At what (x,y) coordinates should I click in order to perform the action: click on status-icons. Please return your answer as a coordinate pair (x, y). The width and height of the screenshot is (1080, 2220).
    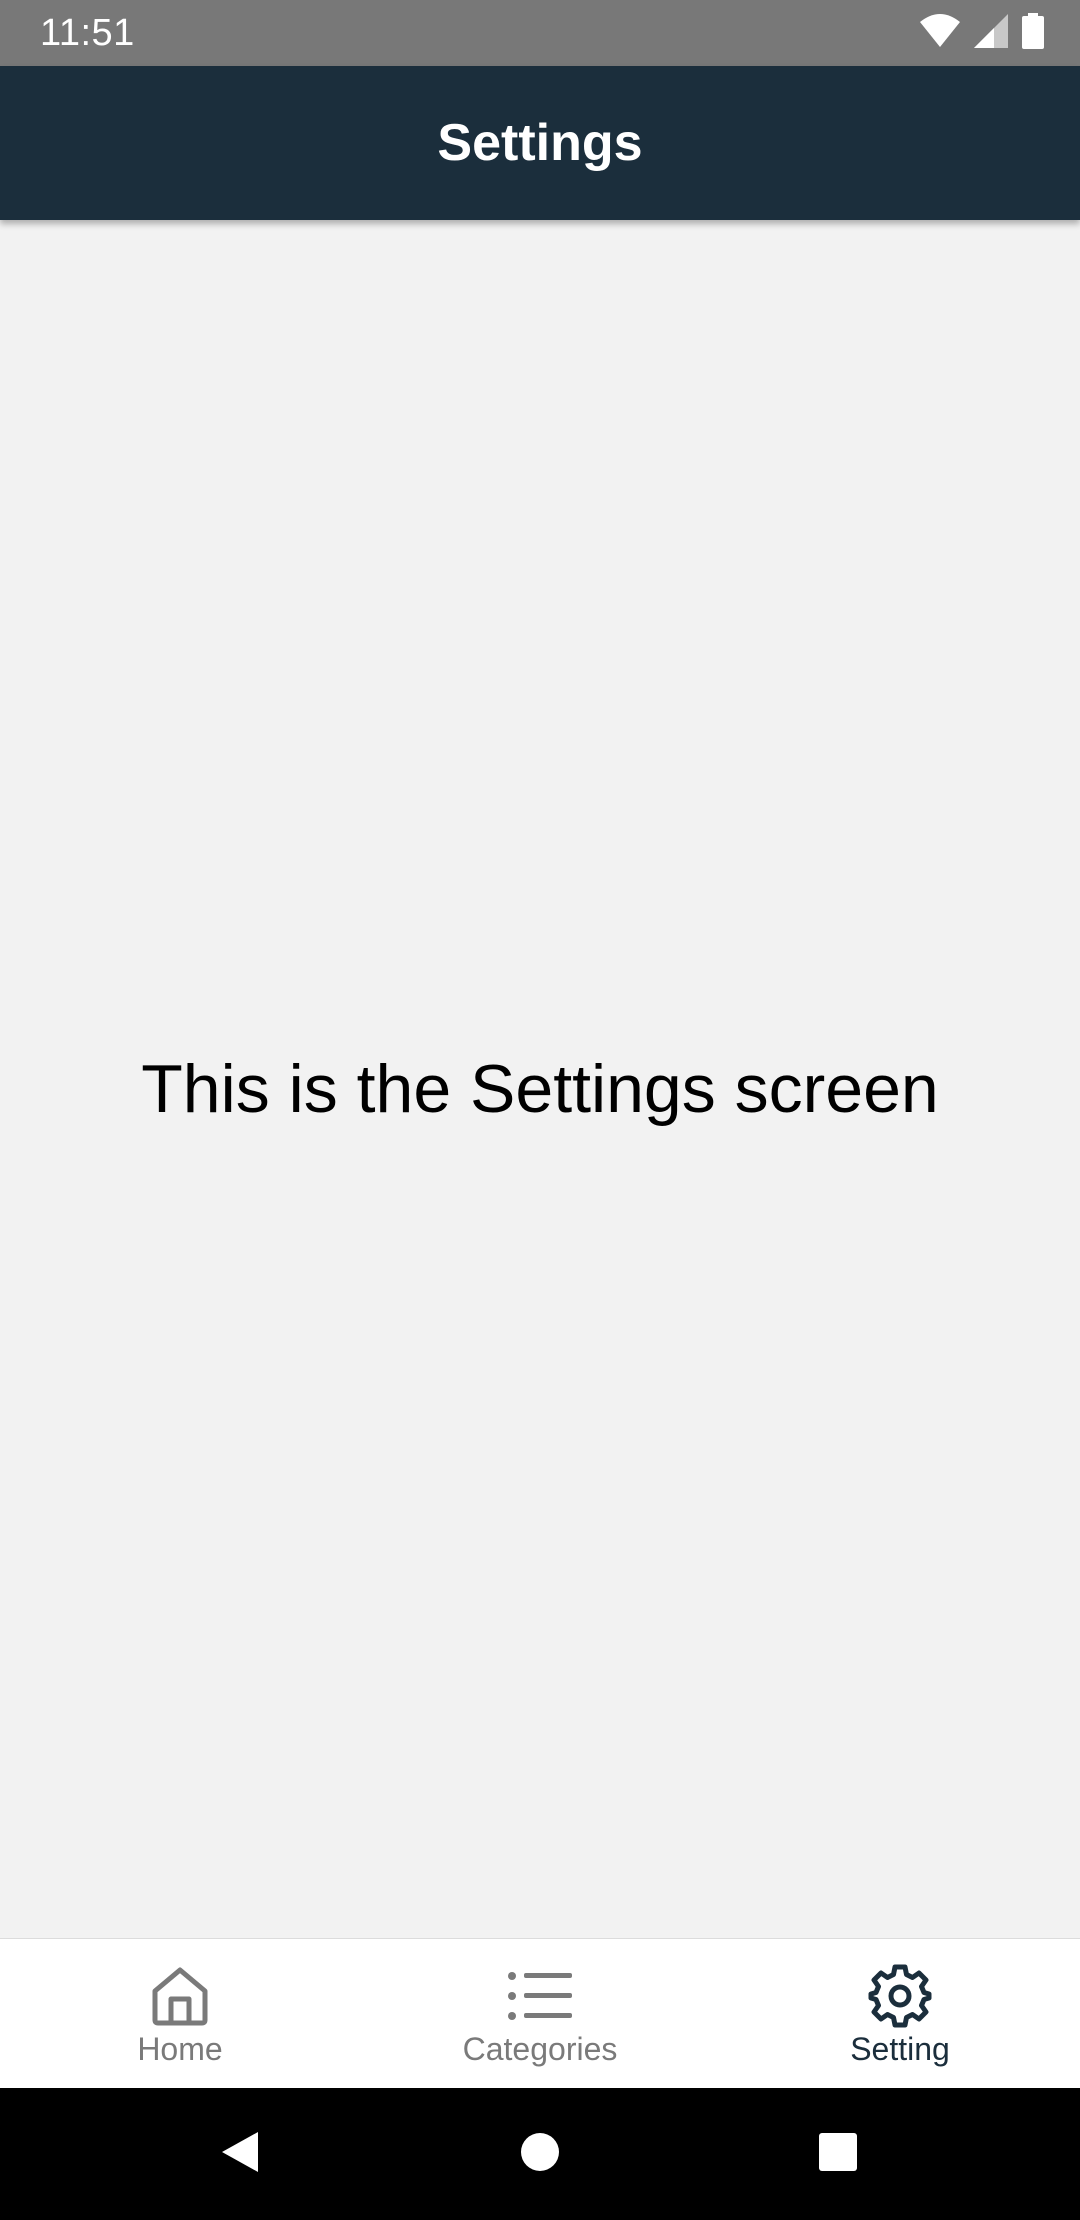
    Looking at the image, I should click on (982, 33).